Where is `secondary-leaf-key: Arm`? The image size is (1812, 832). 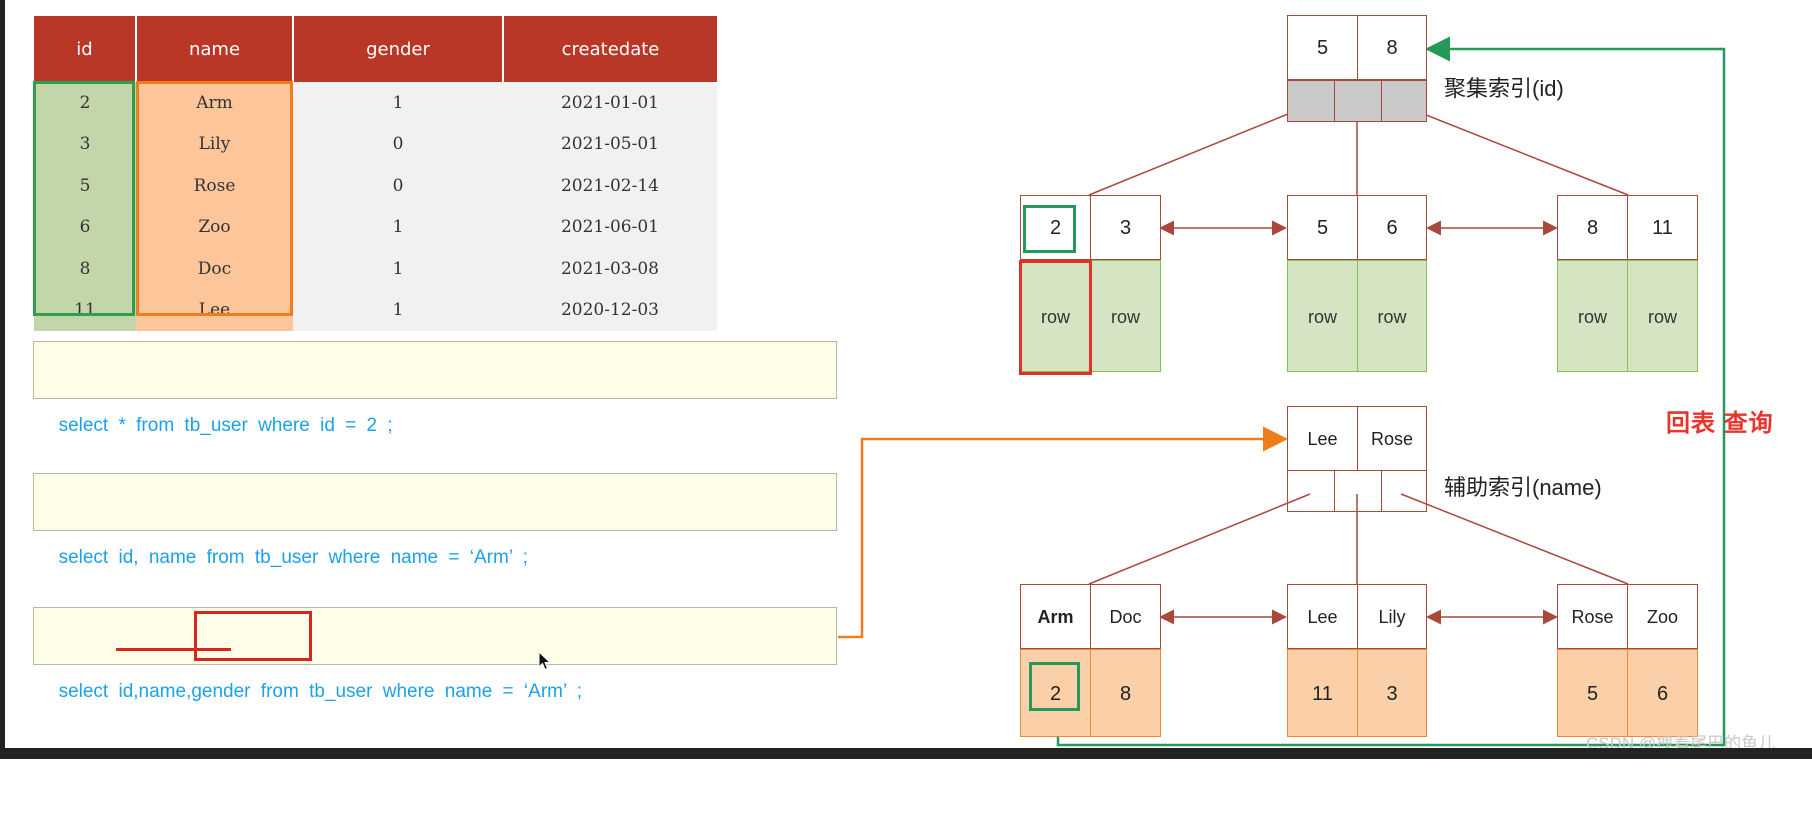
secondary-leaf-key: Arm is located at coordinates (1055, 616).